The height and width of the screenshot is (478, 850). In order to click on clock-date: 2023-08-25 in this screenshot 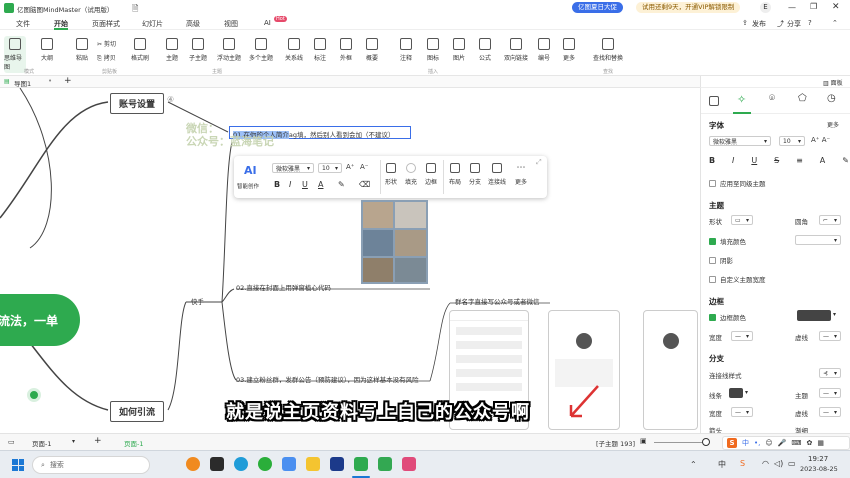, I will do `click(819, 469)`.